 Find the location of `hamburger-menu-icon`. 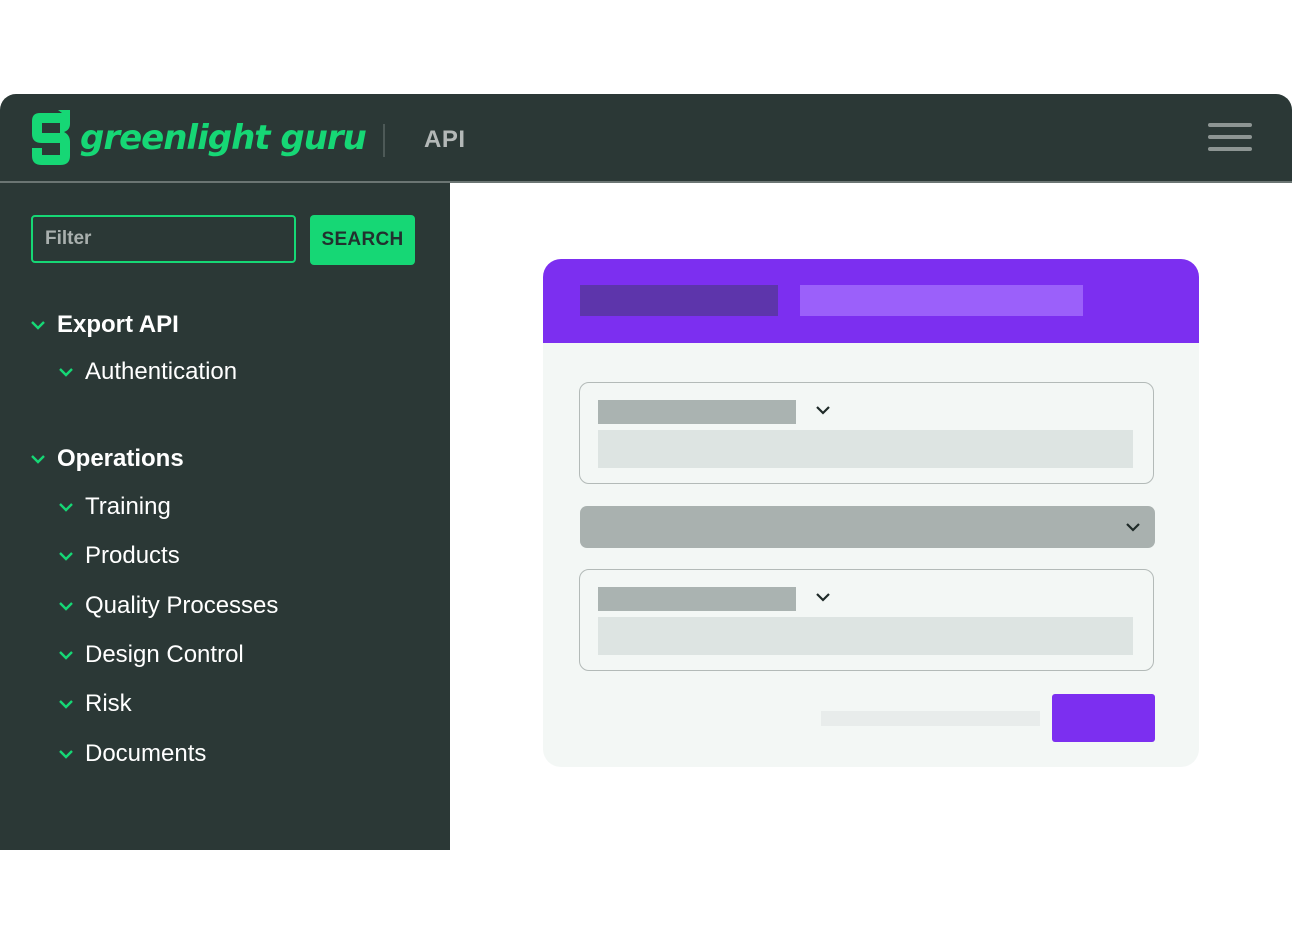

hamburger-menu-icon is located at coordinates (1231, 137).